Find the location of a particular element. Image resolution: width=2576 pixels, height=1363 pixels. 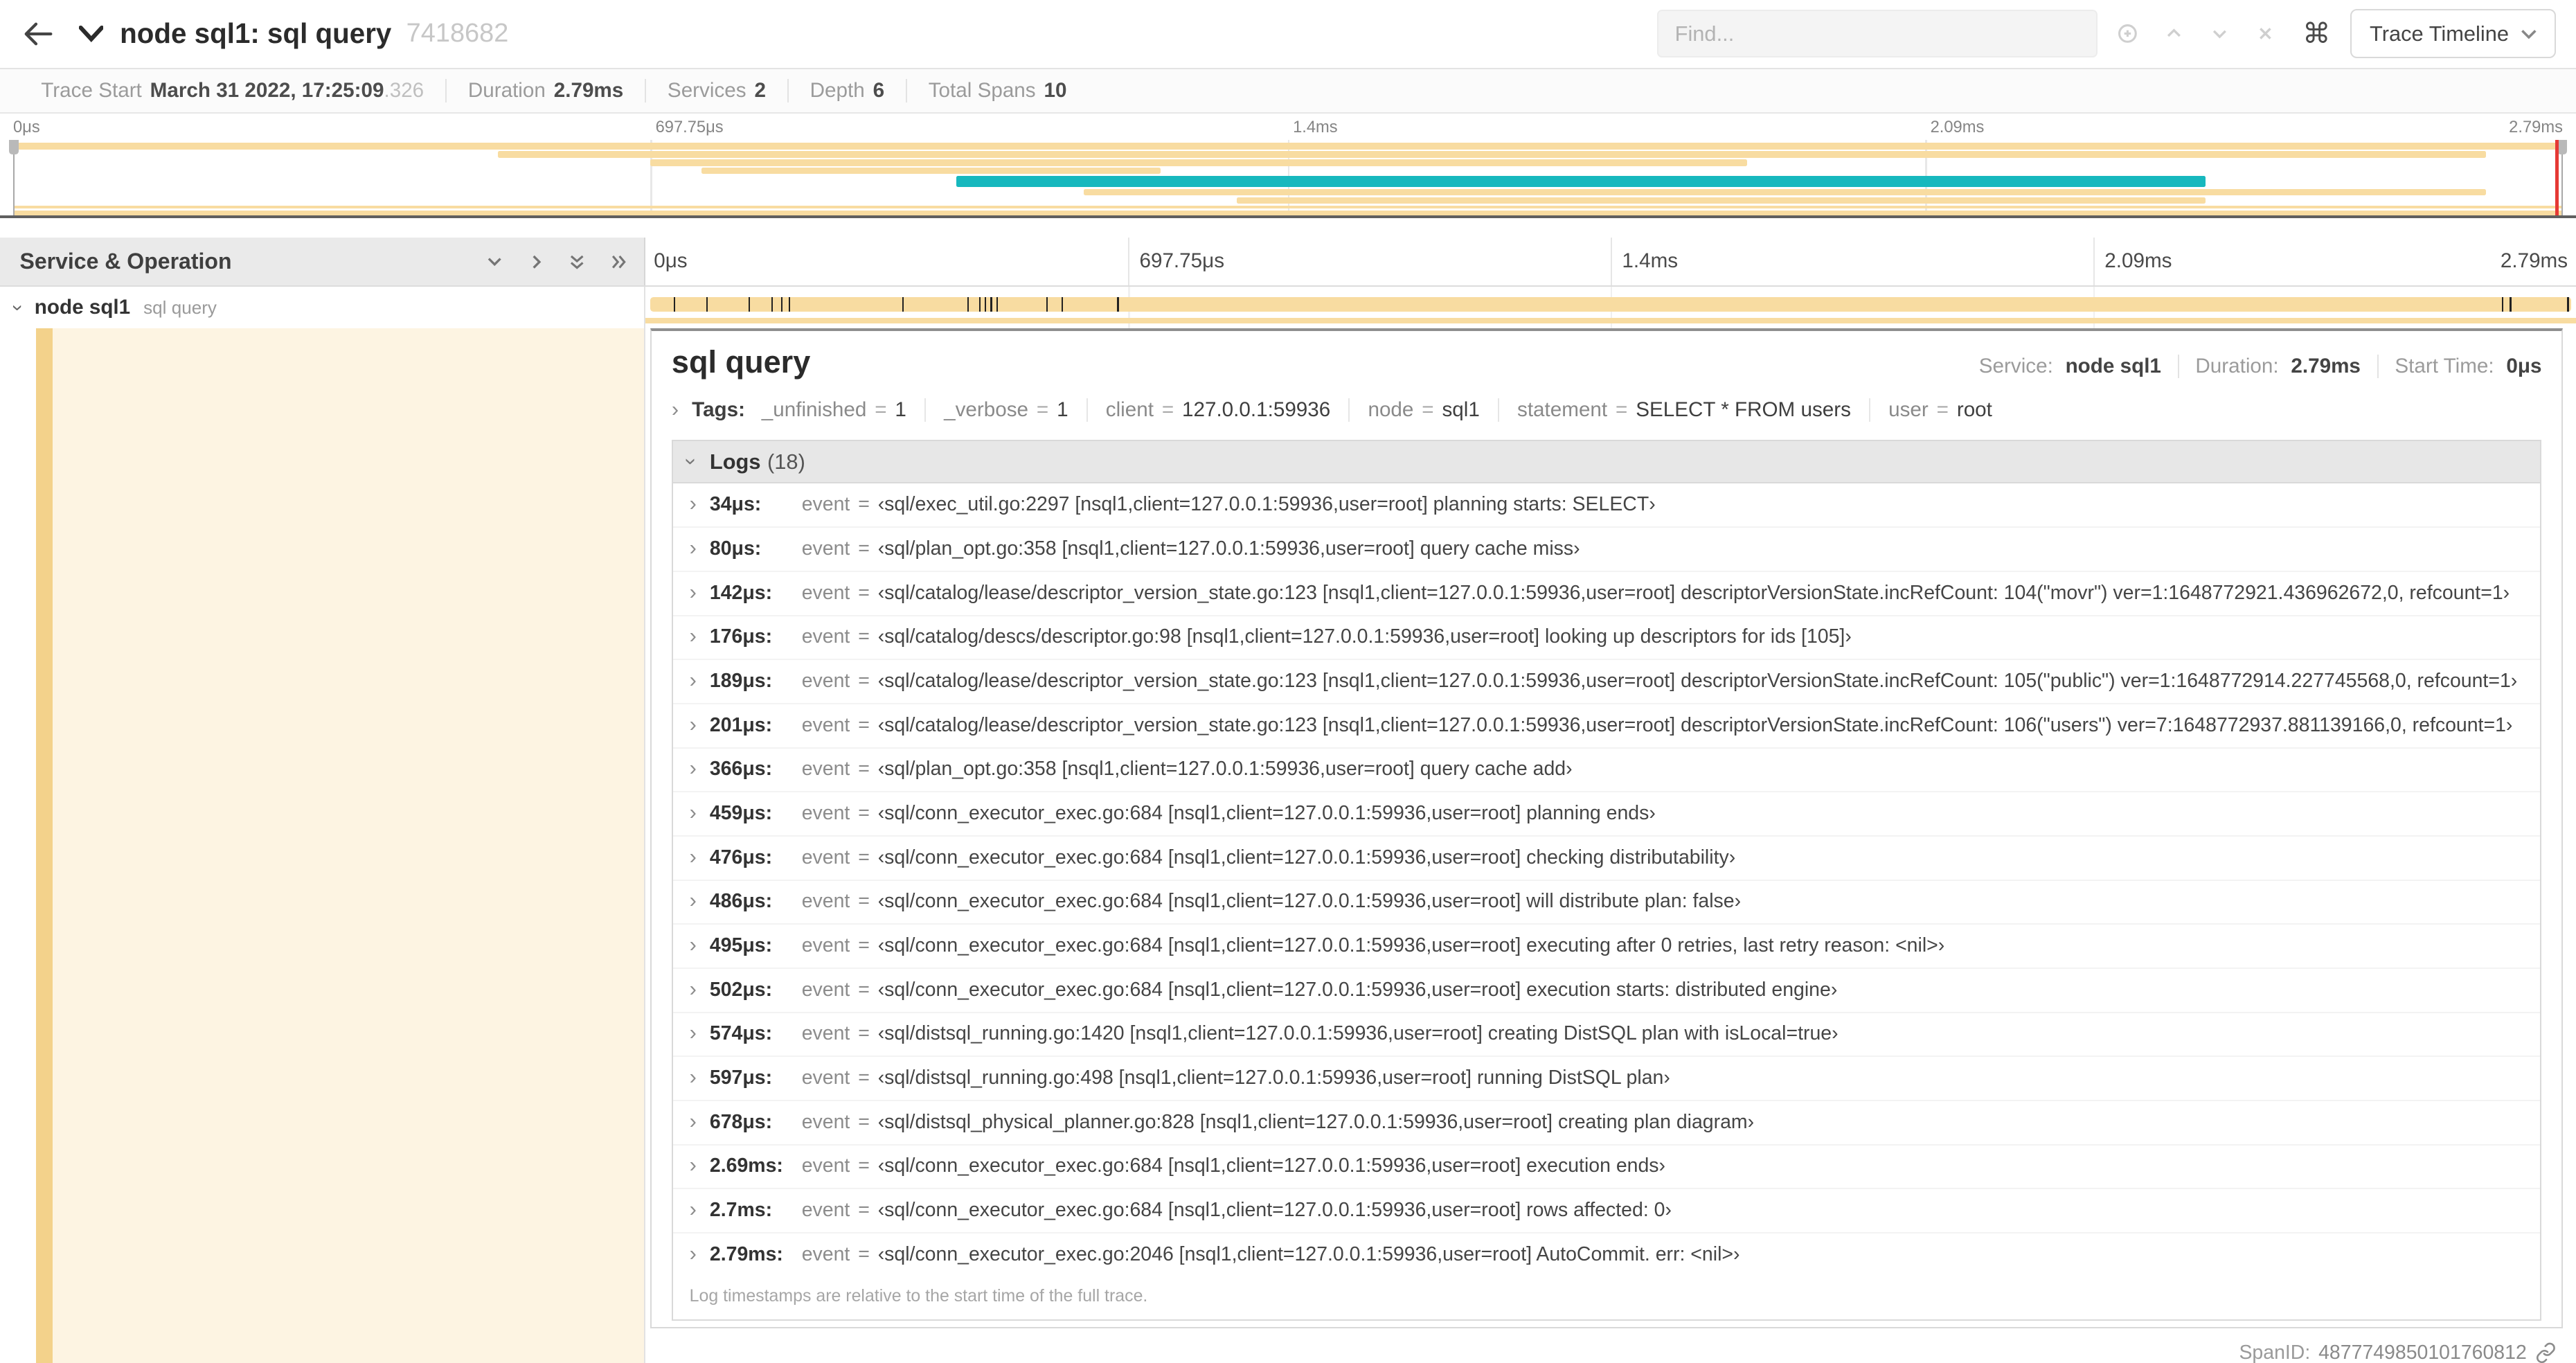

span-operation-name: sql query is located at coordinates (180, 307).